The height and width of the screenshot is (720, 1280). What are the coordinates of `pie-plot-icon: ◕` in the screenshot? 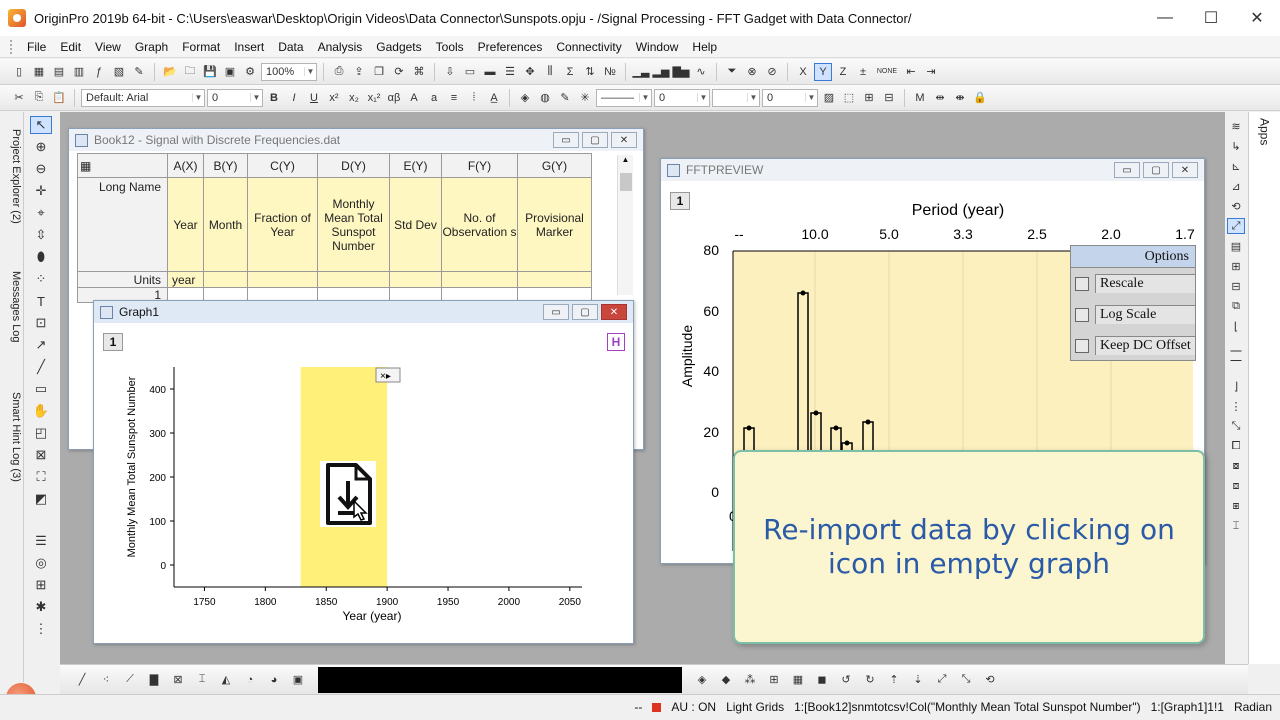 It's located at (274, 680).